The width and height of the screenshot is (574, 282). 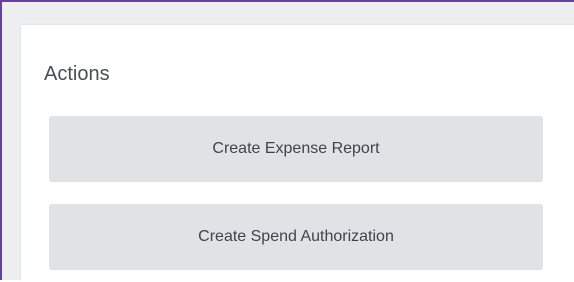 I want to click on actions-panel-title: Actions, so click(x=77, y=74).